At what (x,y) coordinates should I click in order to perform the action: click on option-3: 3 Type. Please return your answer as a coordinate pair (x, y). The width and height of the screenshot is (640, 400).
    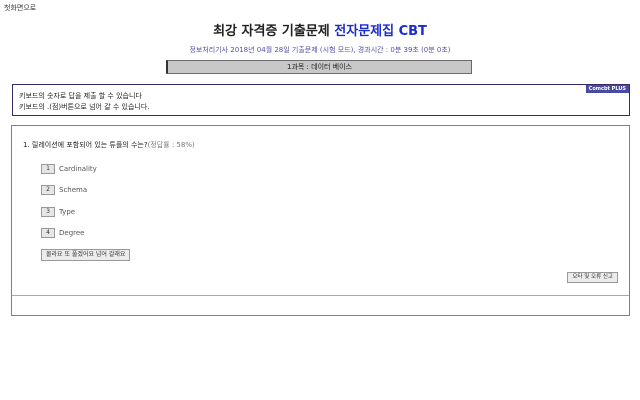
    Looking at the image, I should click on (58, 211).